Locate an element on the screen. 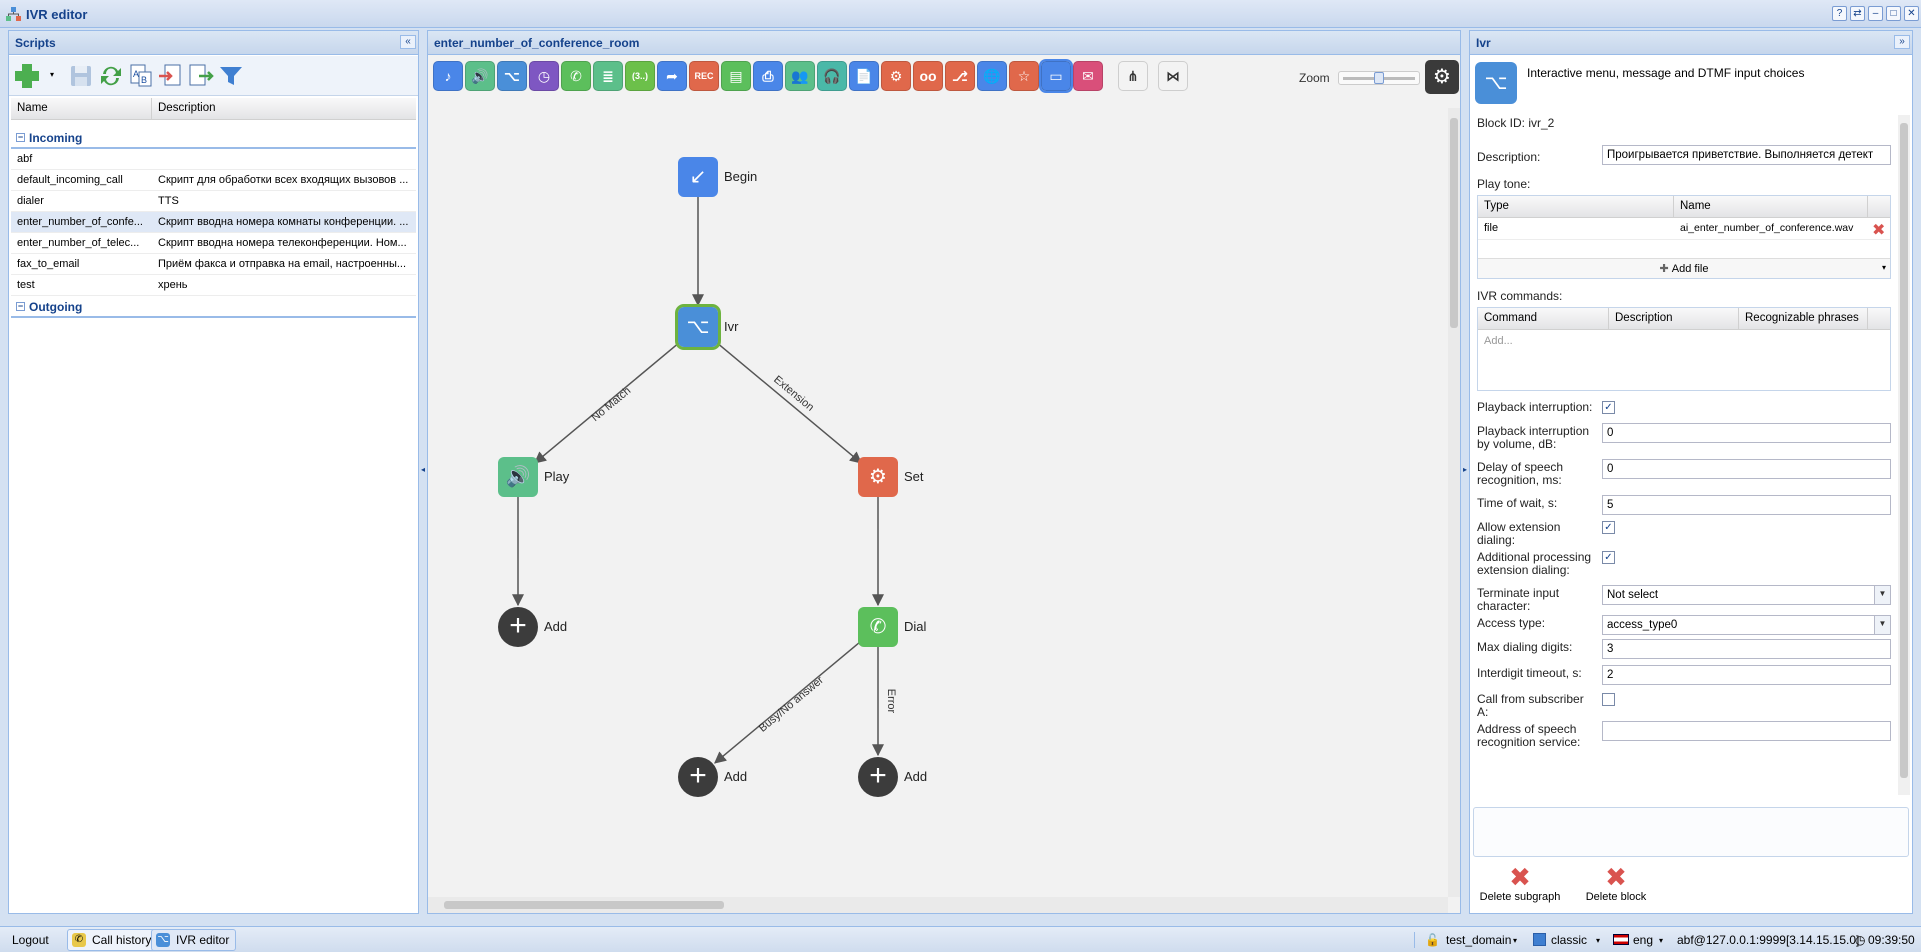 The width and height of the screenshot is (1921, 952). field-input: 2 is located at coordinates (1746, 675).